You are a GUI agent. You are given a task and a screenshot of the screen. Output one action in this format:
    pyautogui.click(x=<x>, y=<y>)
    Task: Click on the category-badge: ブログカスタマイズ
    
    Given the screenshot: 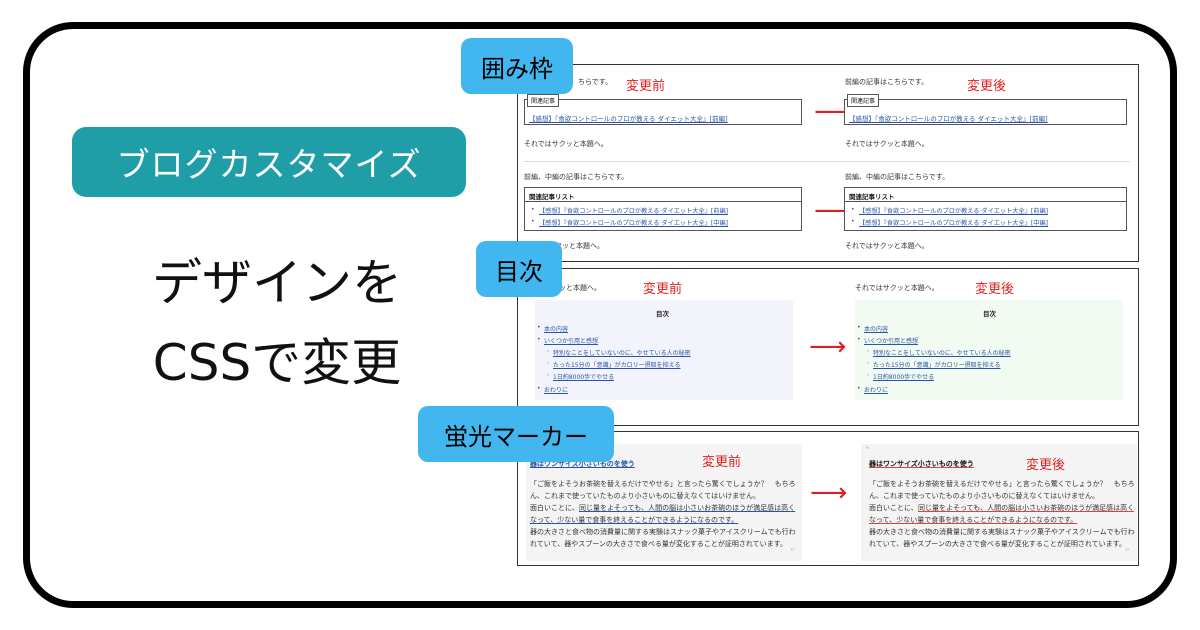 What is the action you would take?
    pyautogui.click(x=269, y=162)
    